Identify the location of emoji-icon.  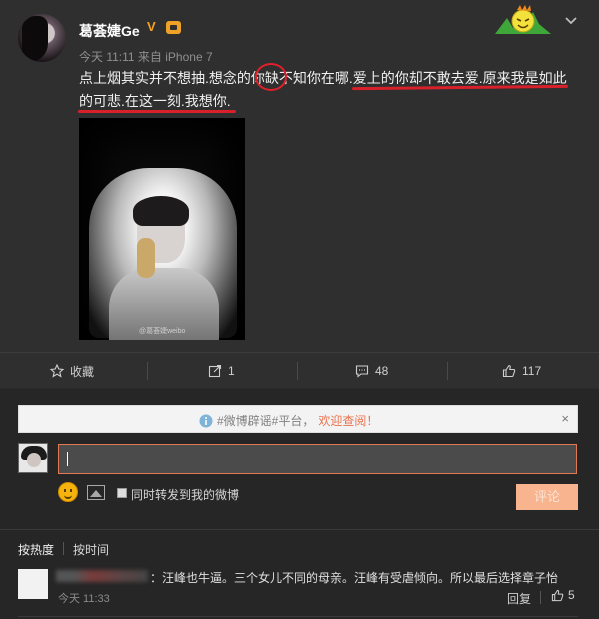
(68, 492).